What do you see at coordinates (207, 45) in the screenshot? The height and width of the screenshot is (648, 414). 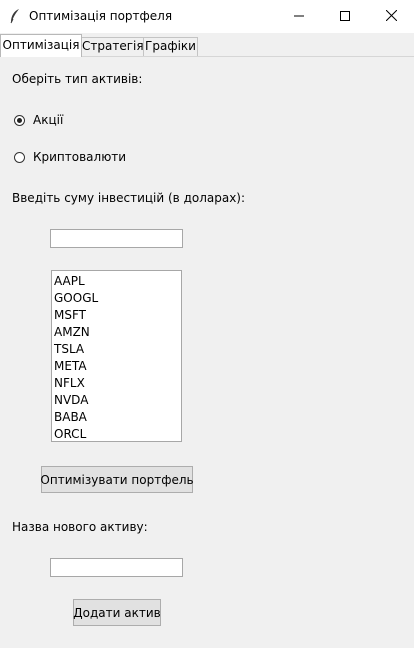 I see `tab-bar: Оптимізація Стратегія Графіки` at bounding box center [207, 45].